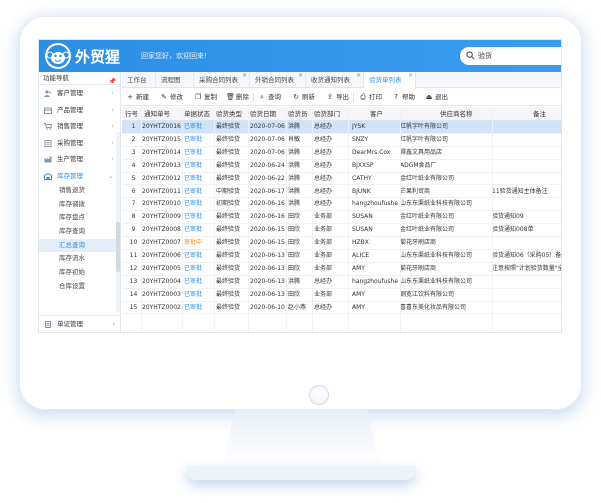 Image resolution: width=601 pixels, height=503 pixels. I want to click on table-cell: 20YHTZ0014, so click(161, 152).